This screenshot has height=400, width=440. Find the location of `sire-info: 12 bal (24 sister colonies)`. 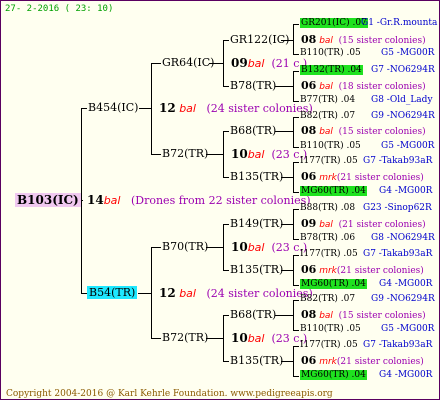

sire-info: 12 bal (24 sister colonies) is located at coordinates (236, 108).